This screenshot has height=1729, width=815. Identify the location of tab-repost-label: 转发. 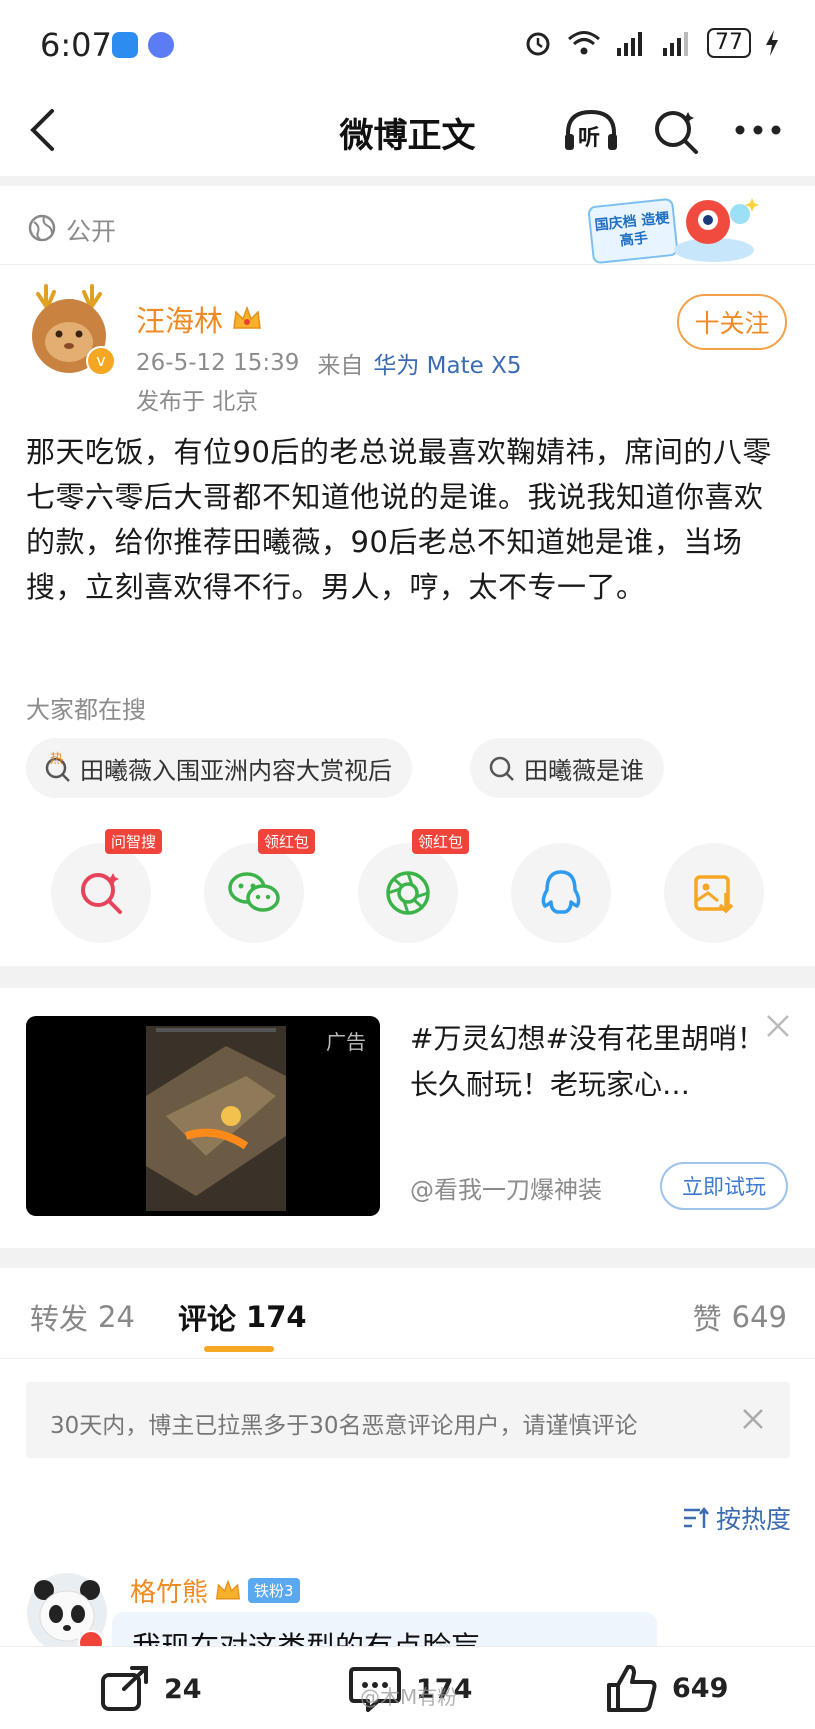
(59, 1319).